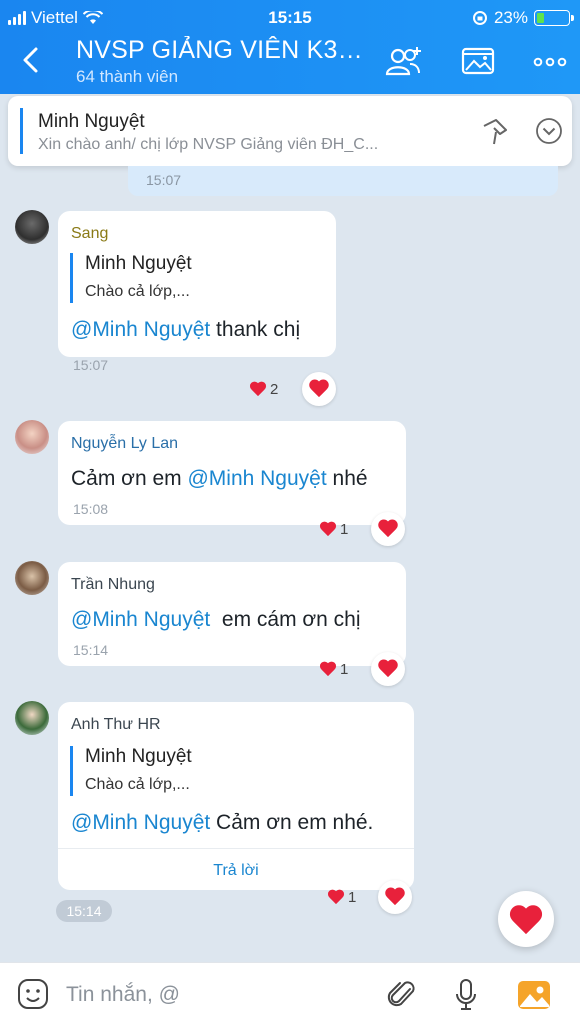  I want to click on media-icon, so click(478, 62).